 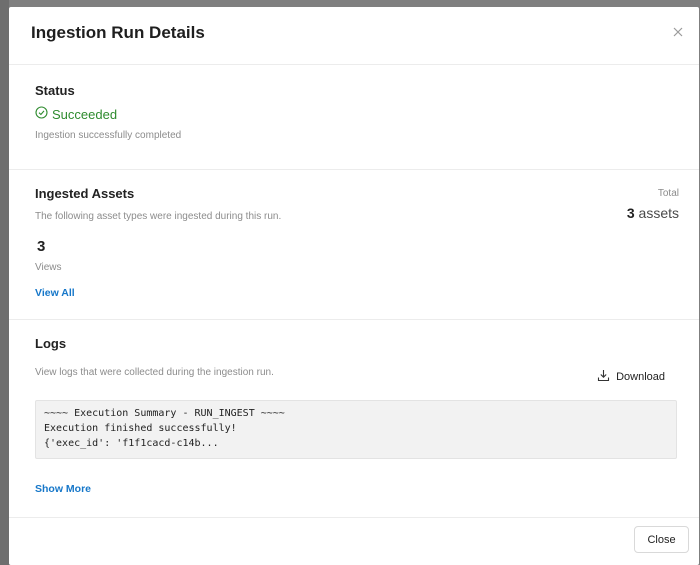 I want to click on total-label: Total, so click(x=668, y=193).